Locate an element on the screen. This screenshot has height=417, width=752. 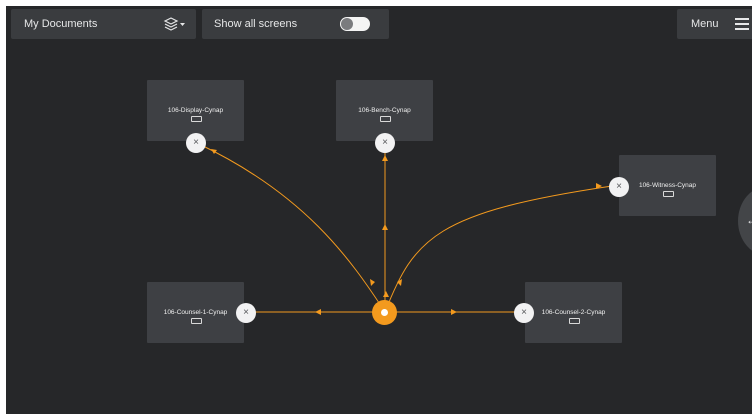
arrow-left-icon: ← is located at coordinates (749, 220).